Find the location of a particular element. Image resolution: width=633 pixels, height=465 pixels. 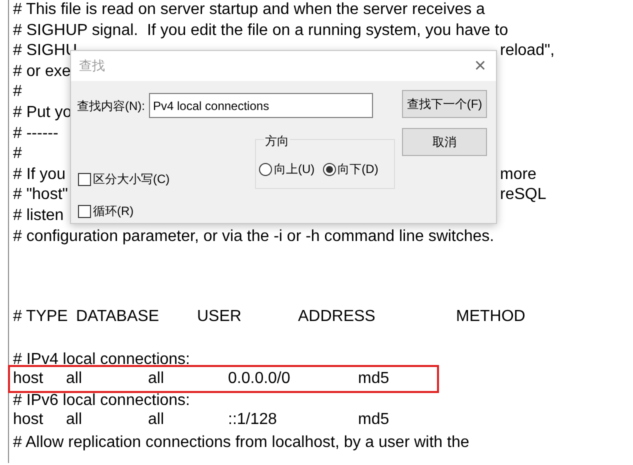

code-token: # TYPE is located at coordinates (41, 317).